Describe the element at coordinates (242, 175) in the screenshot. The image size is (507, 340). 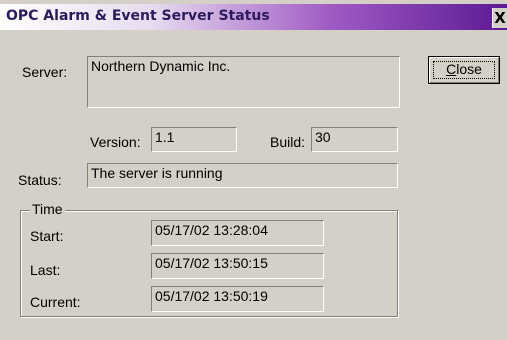
I see `status-field: The server is running` at that location.